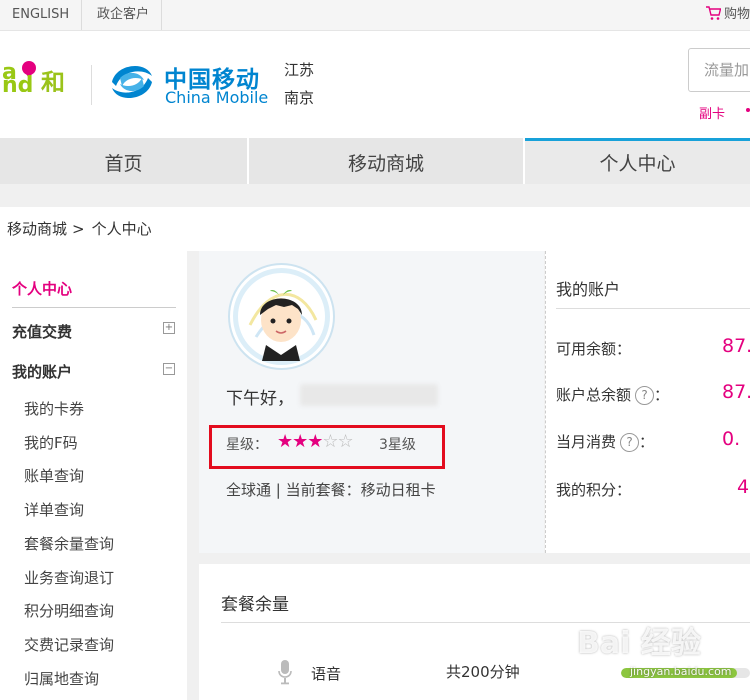  Describe the element at coordinates (69, 577) in the screenshot. I see `sidebar-item-unsubscribe: 业务查询退订` at that location.